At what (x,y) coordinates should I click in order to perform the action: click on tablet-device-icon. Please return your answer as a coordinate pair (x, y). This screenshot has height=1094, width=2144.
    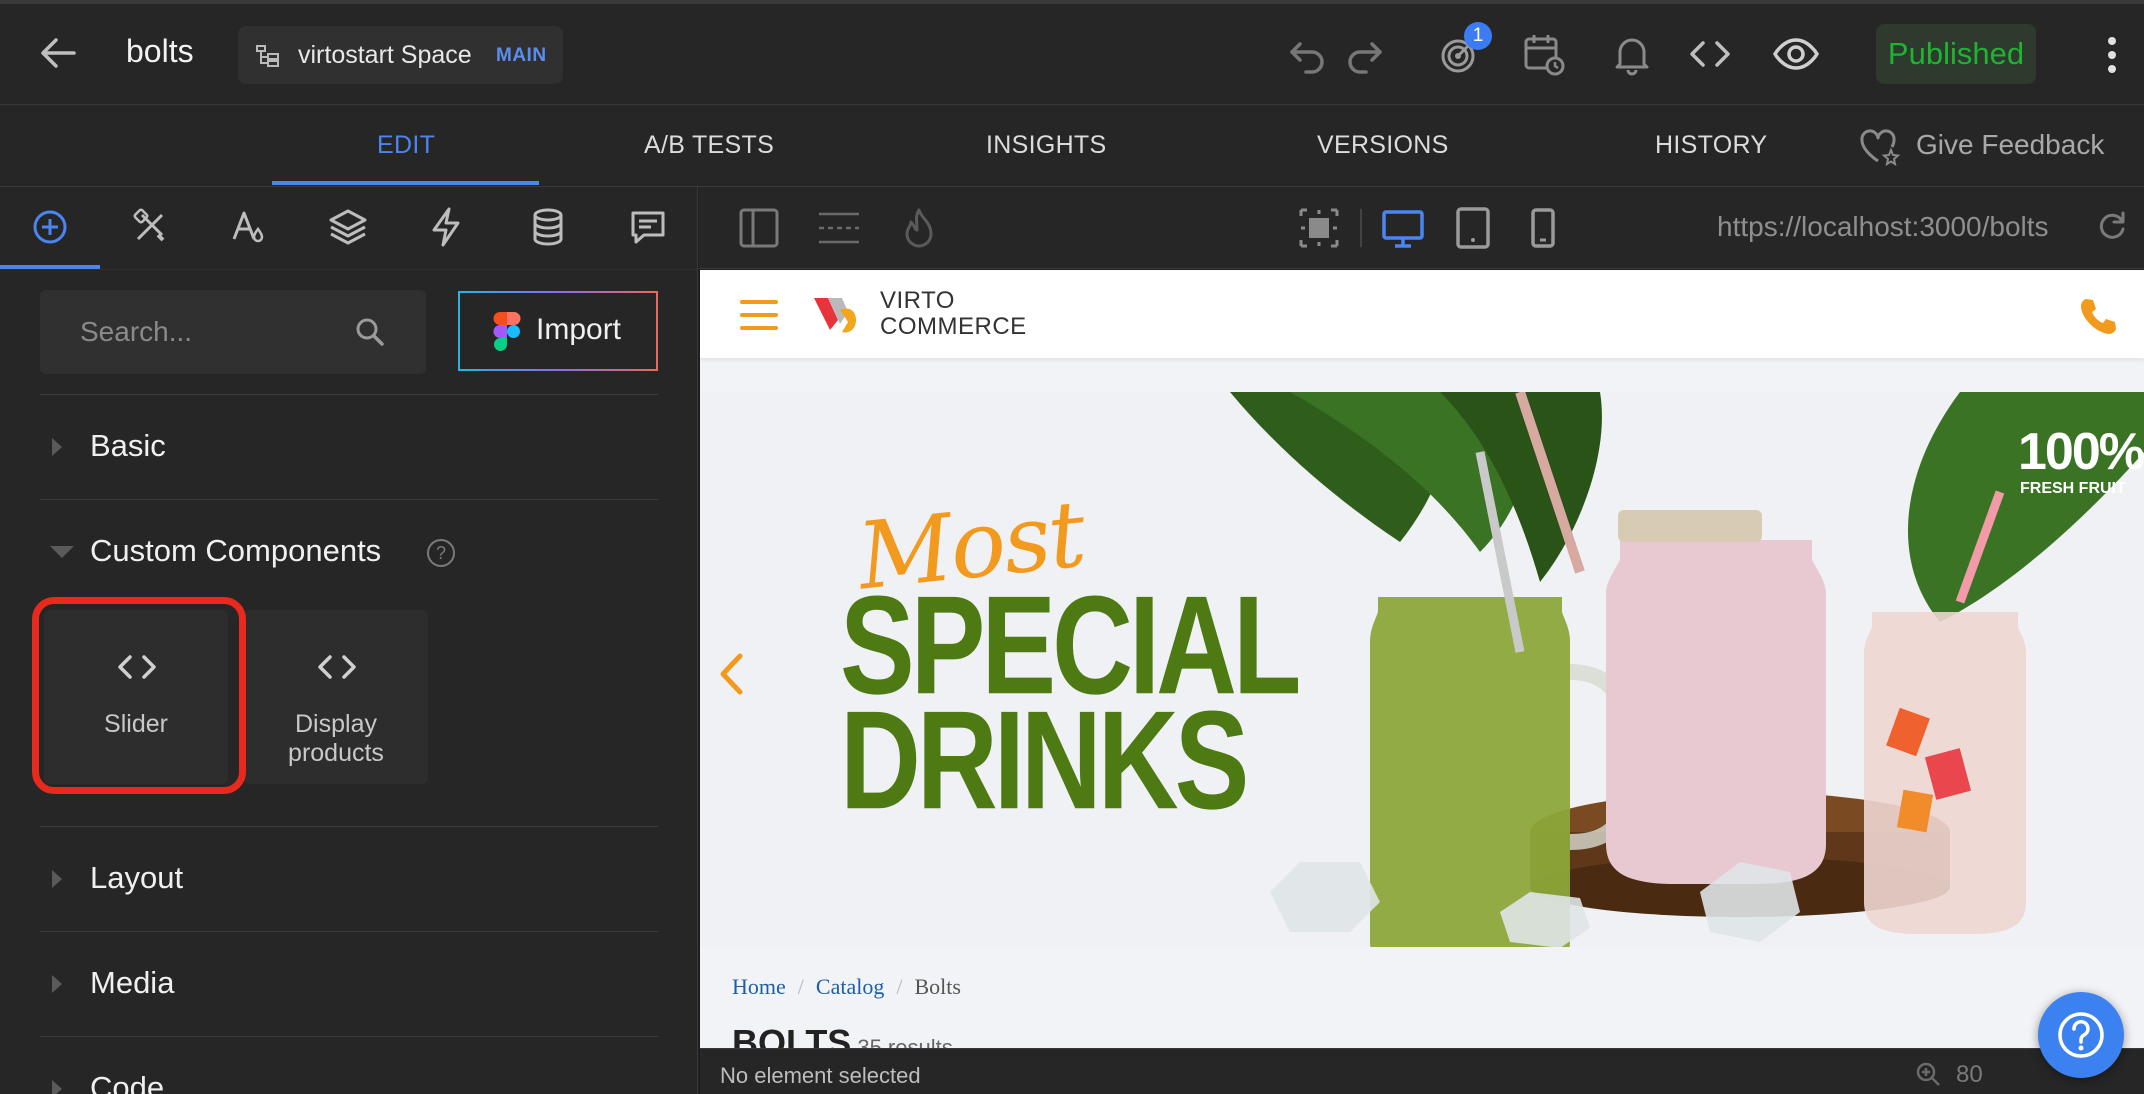
    Looking at the image, I should click on (1473, 228).